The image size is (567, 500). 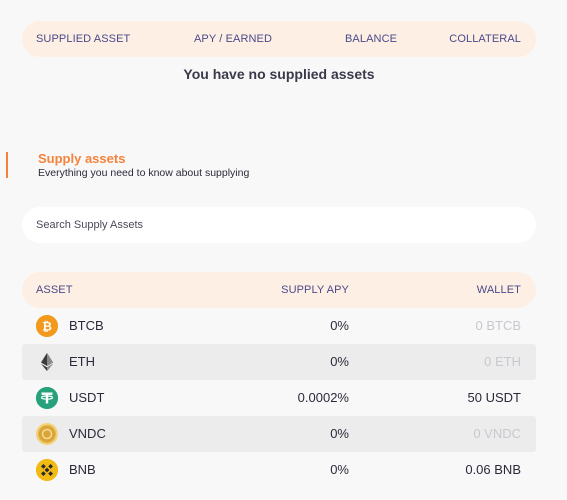 What do you see at coordinates (323, 397) in the screenshot?
I see `asset-supply-apy: 0.0002%` at bounding box center [323, 397].